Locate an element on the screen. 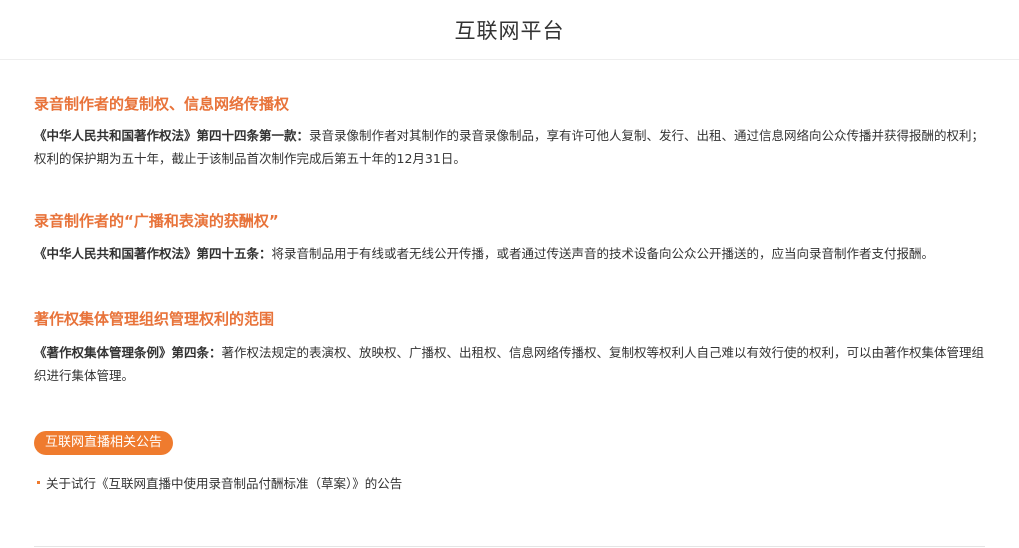 The image size is (1019, 548). page-title: 互联网平台 is located at coordinates (509, 30).